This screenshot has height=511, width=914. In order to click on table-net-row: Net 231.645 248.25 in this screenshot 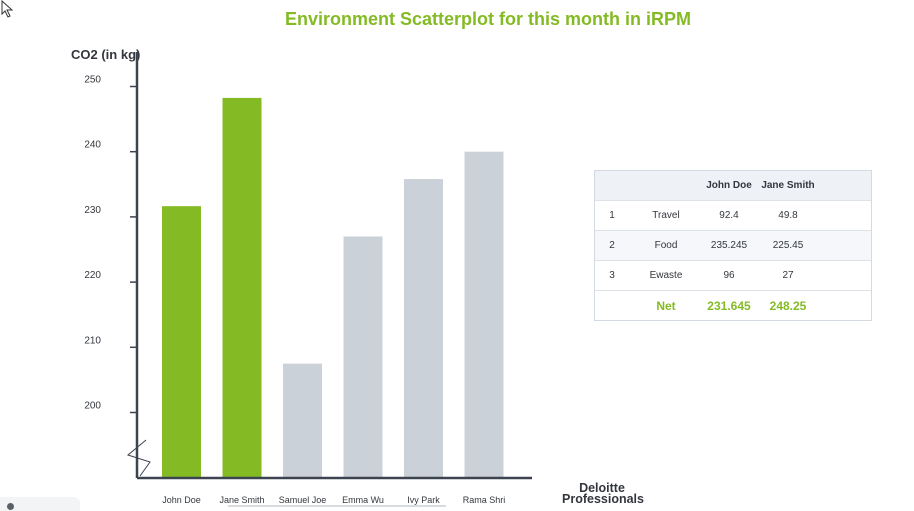, I will do `click(733, 305)`.